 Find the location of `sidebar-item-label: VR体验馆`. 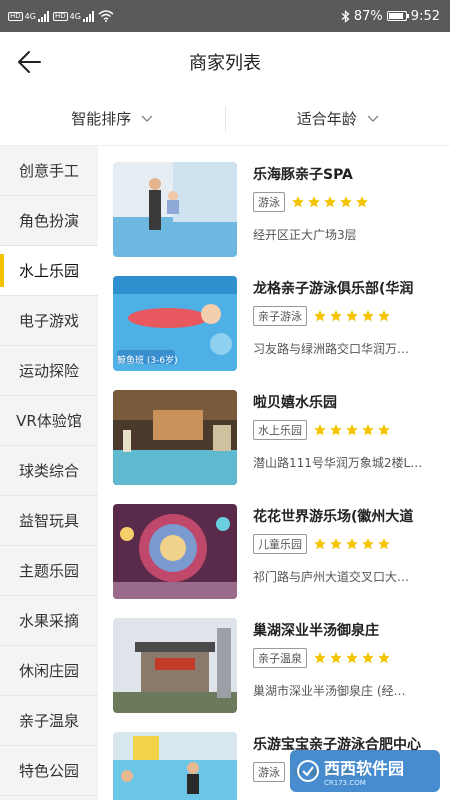

sidebar-item-label: VR体验馆 is located at coordinates (49, 421).